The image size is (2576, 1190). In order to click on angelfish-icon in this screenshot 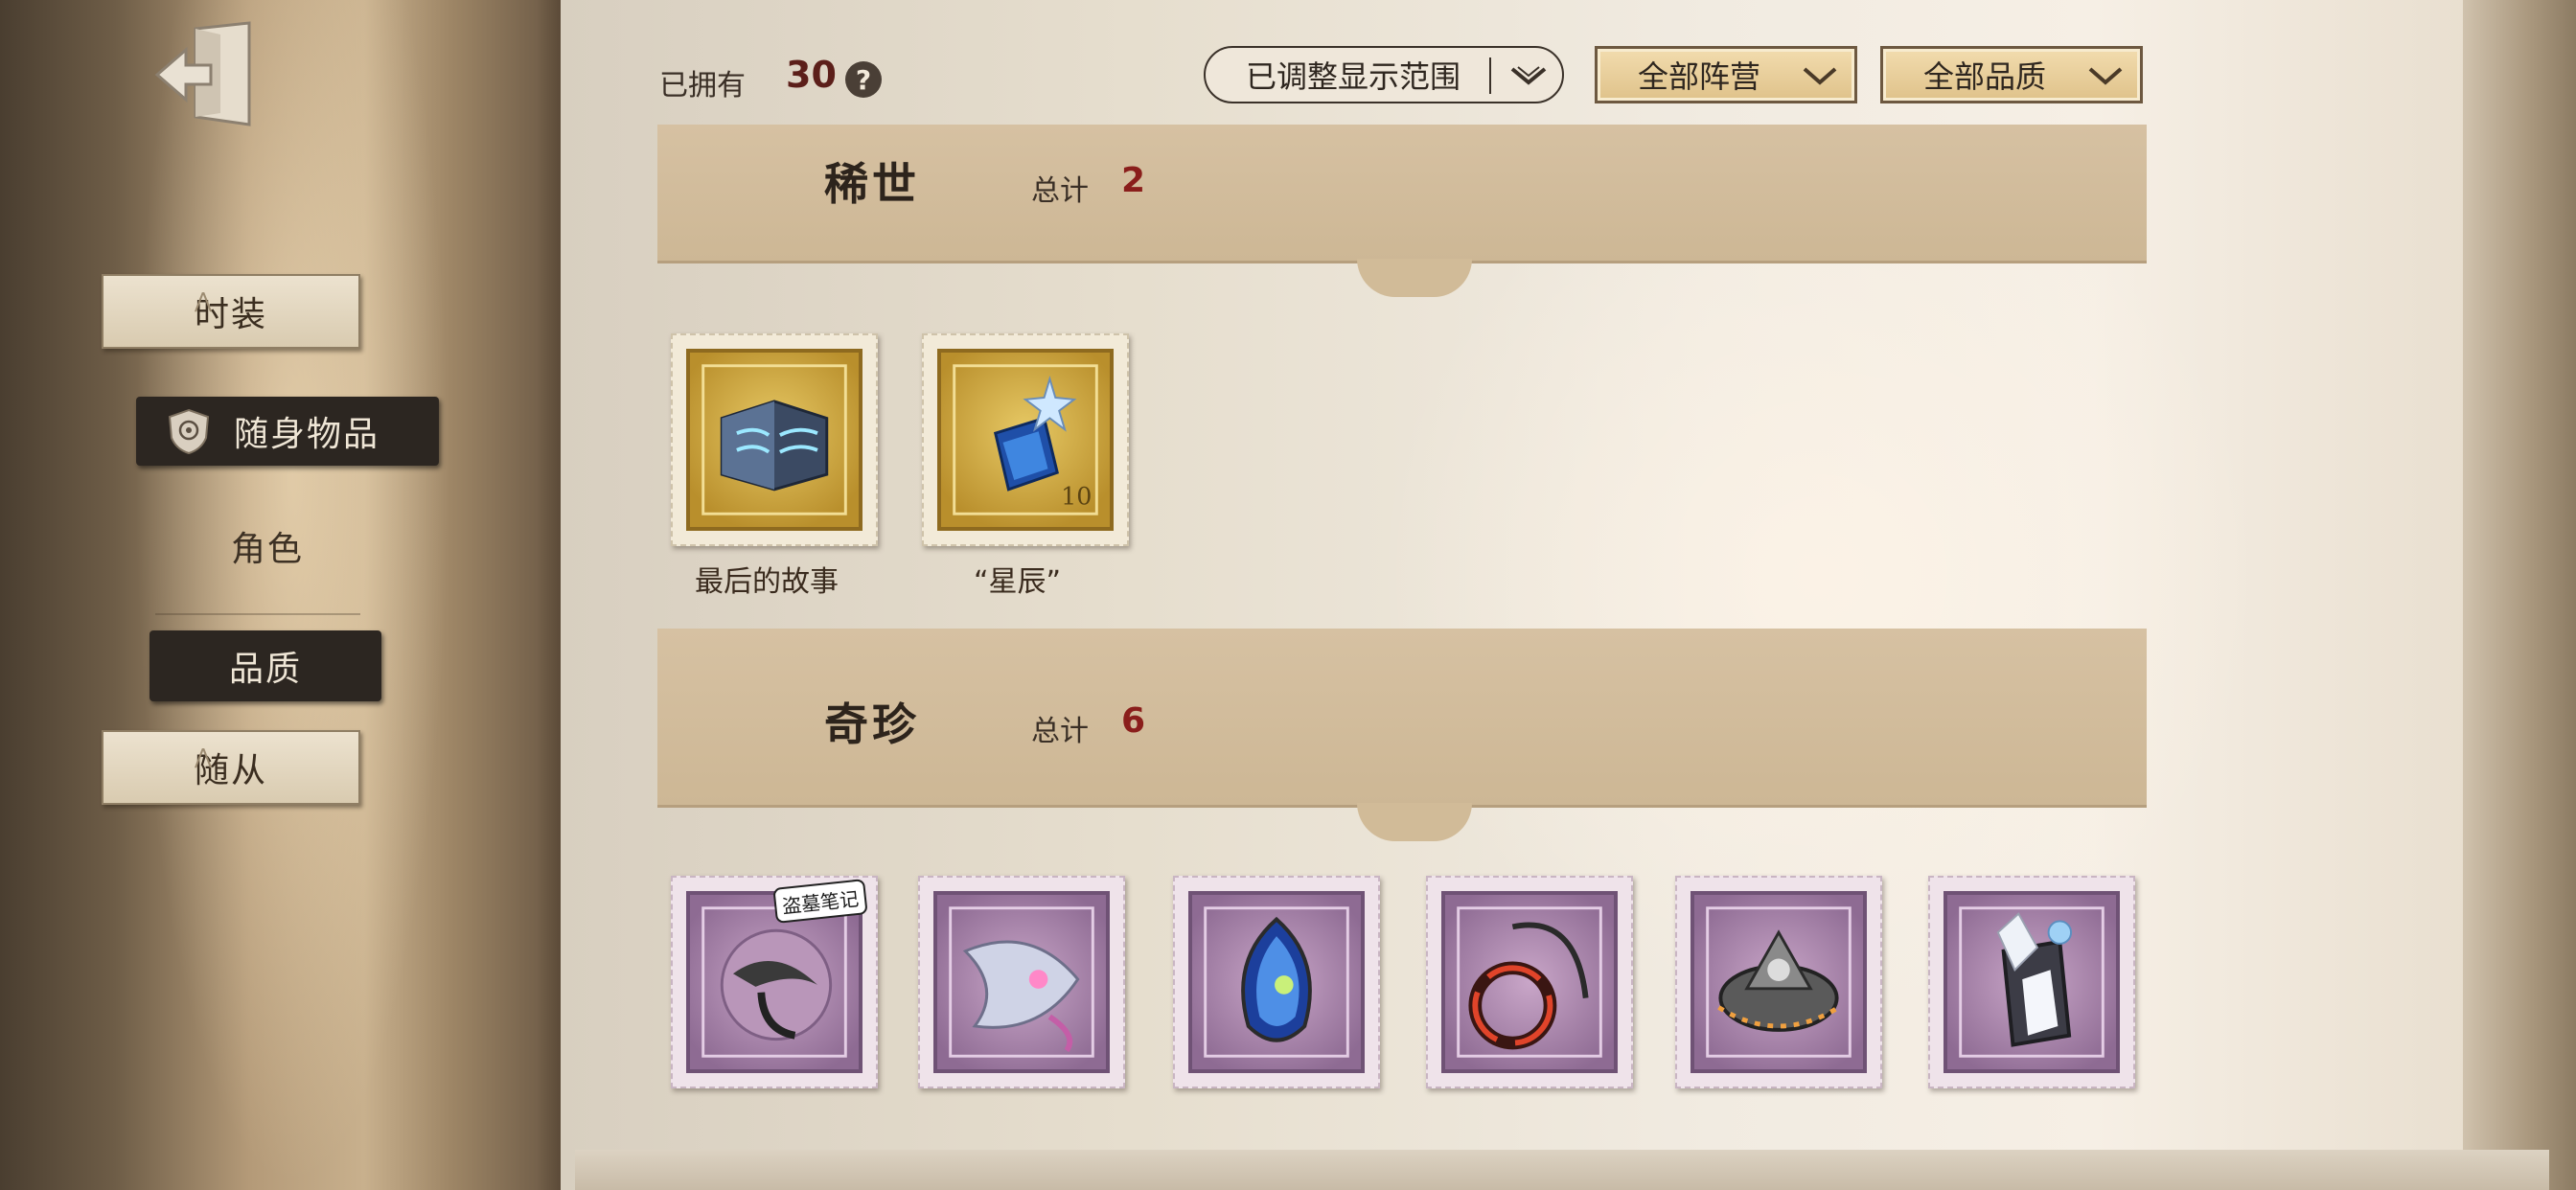, I will do `click(1021, 982)`.